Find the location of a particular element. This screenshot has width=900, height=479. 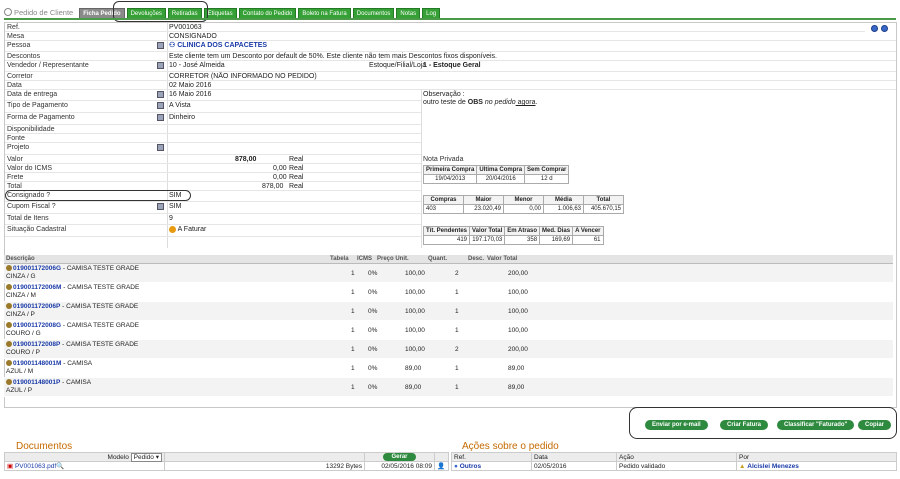

item-code-link: 019001148001M is located at coordinates (37, 363).